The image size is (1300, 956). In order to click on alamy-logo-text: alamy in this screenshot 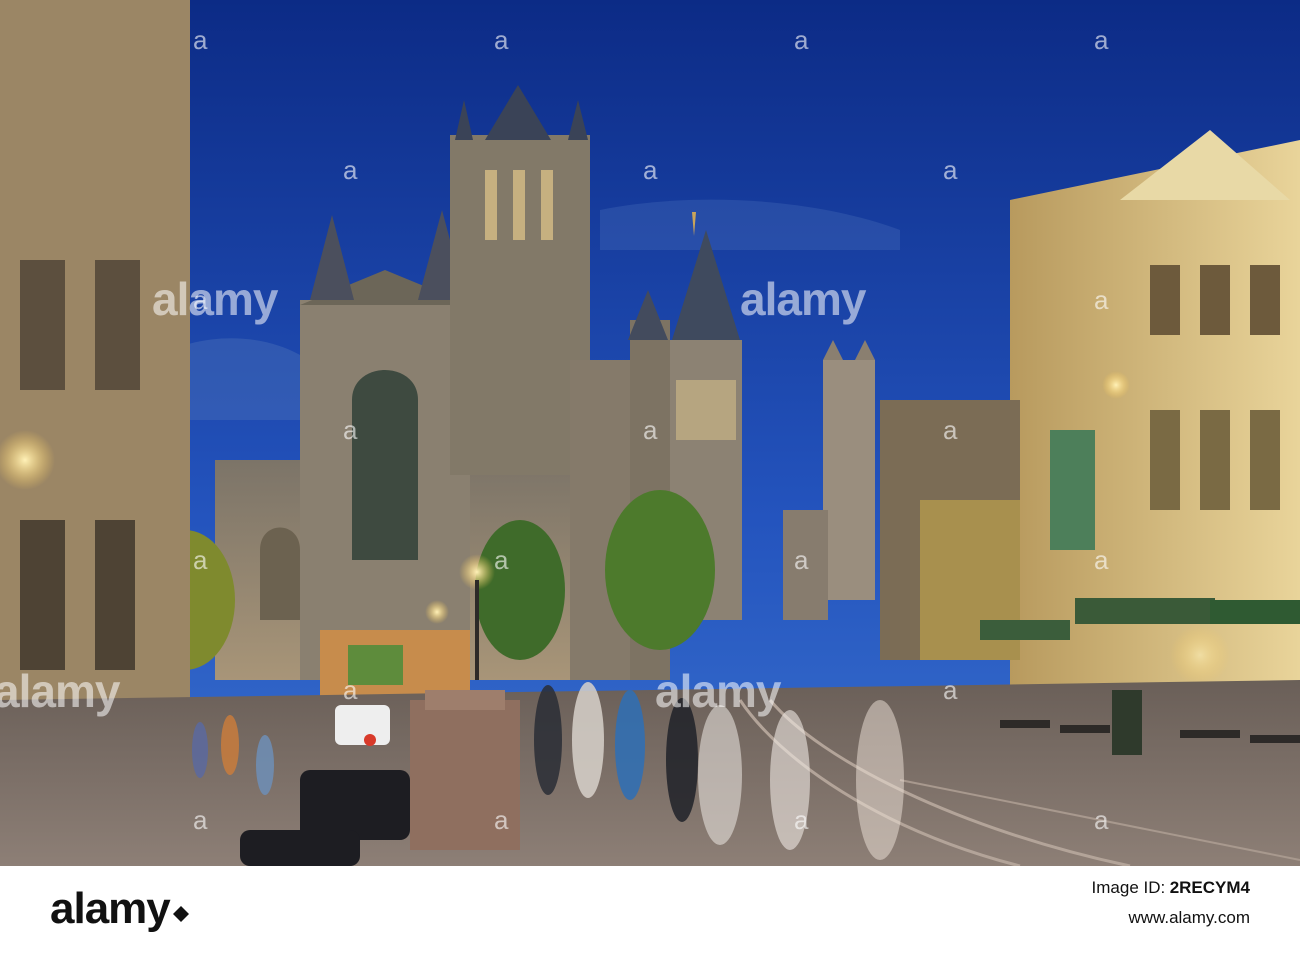, I will do `click(110, 908)`.